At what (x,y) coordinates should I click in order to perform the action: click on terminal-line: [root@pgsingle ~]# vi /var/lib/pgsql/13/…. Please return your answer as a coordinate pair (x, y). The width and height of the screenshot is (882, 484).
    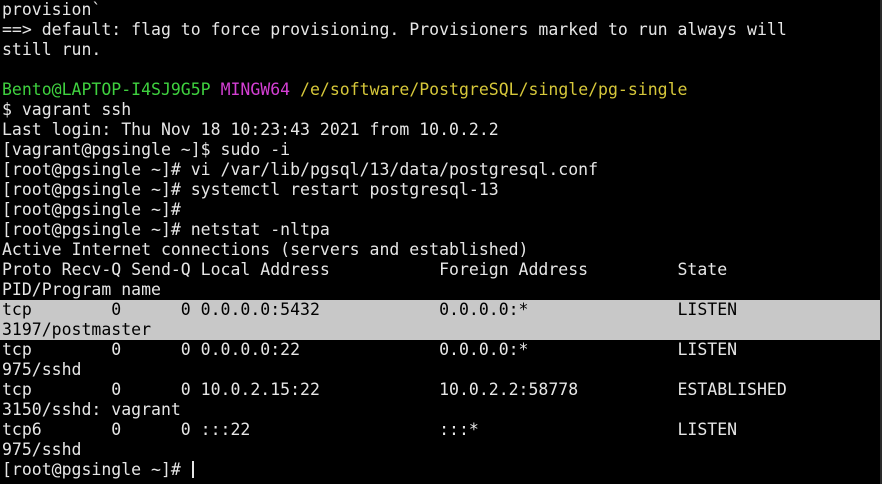
    Looking at the image, I should click on (441, 170).